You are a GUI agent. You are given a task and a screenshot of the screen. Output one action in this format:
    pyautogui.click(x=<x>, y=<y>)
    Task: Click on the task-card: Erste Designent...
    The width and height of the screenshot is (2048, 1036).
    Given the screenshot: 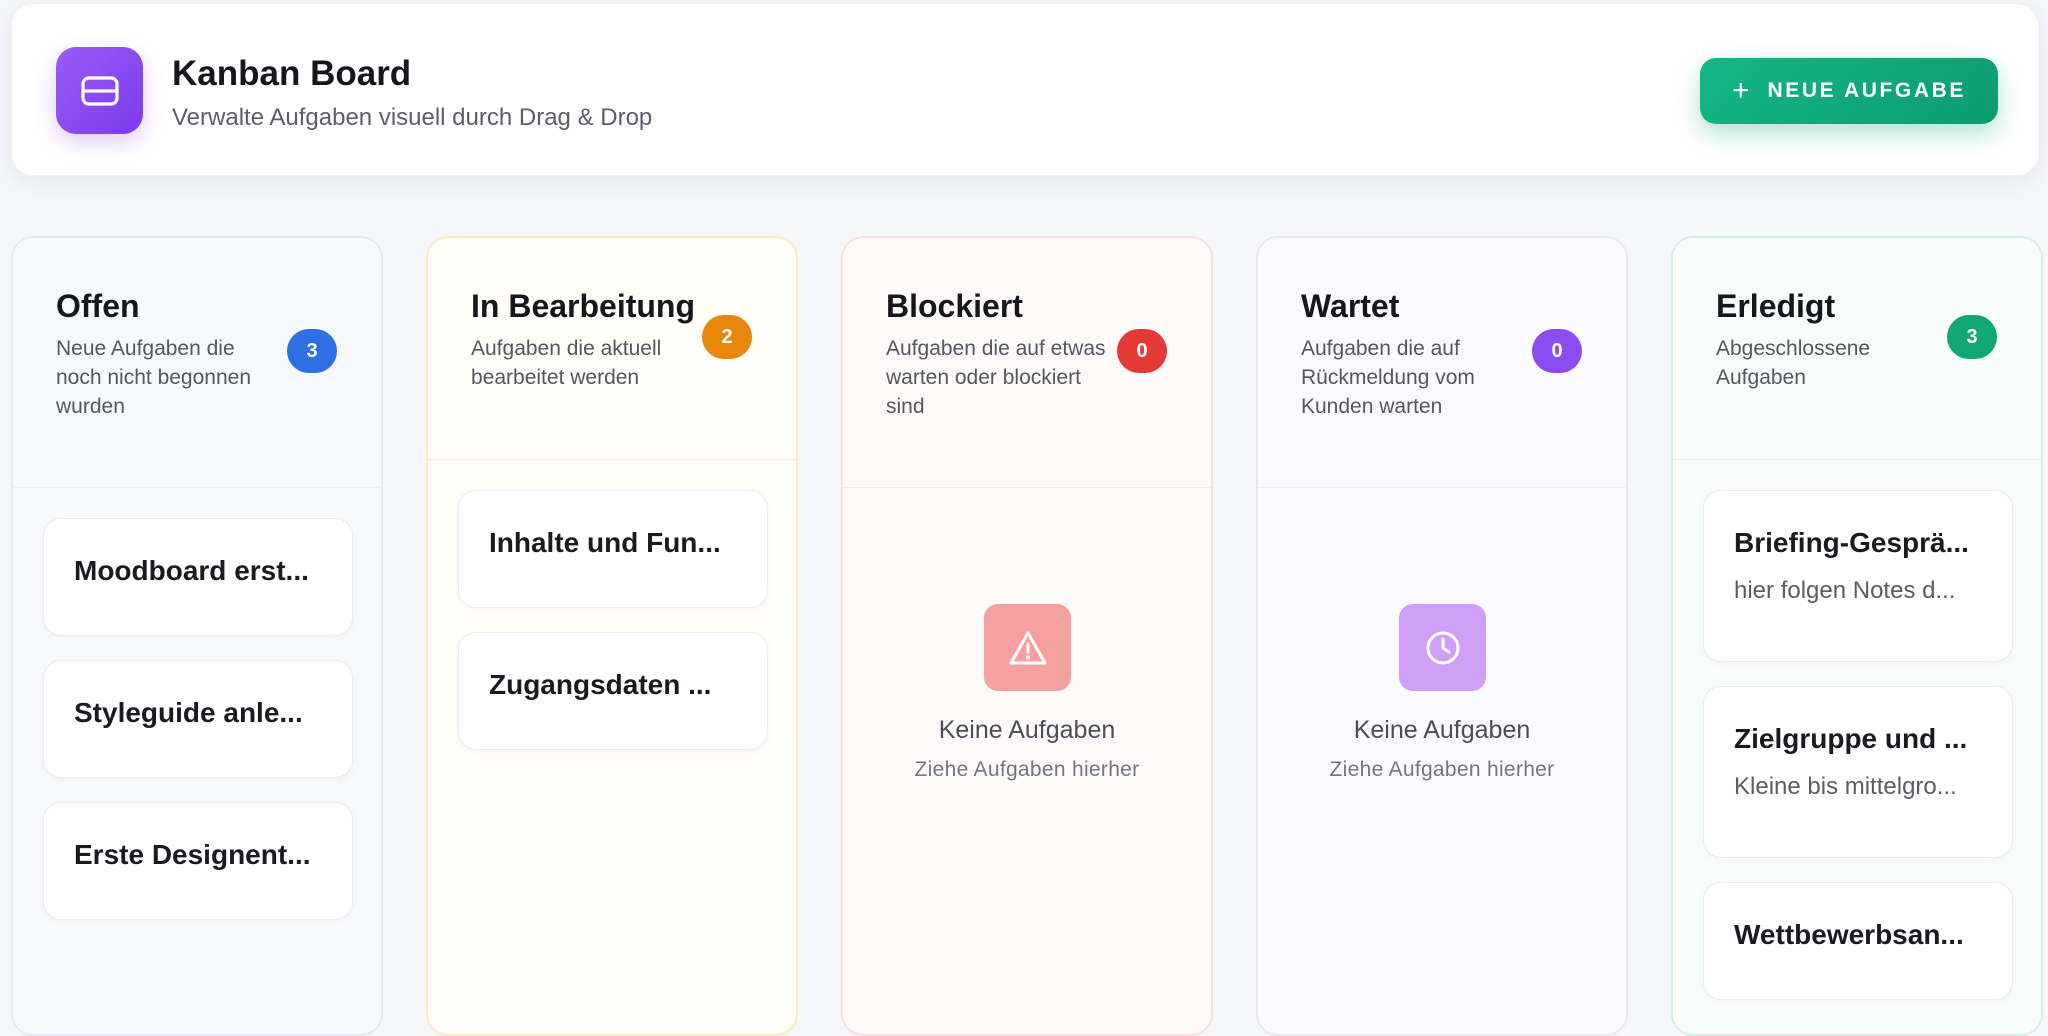 What is the action you would take?
    pyautogui.click(x=198, y=861)
    